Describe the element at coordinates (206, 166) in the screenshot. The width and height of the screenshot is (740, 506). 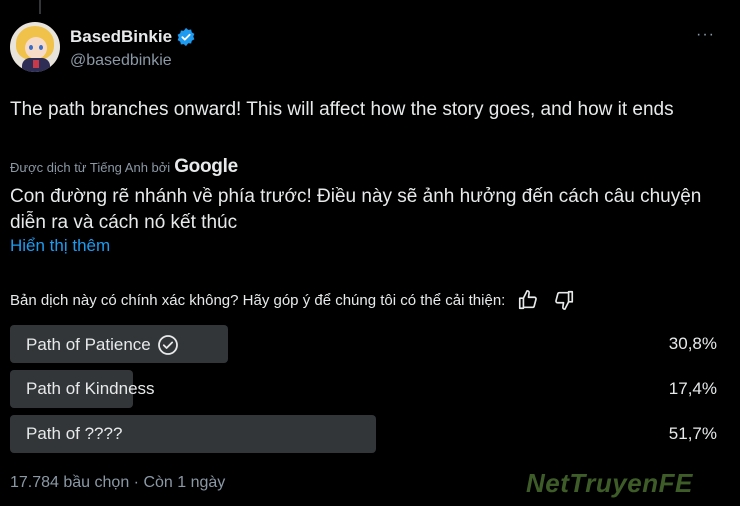
I see `google-logo: Google` at that location.